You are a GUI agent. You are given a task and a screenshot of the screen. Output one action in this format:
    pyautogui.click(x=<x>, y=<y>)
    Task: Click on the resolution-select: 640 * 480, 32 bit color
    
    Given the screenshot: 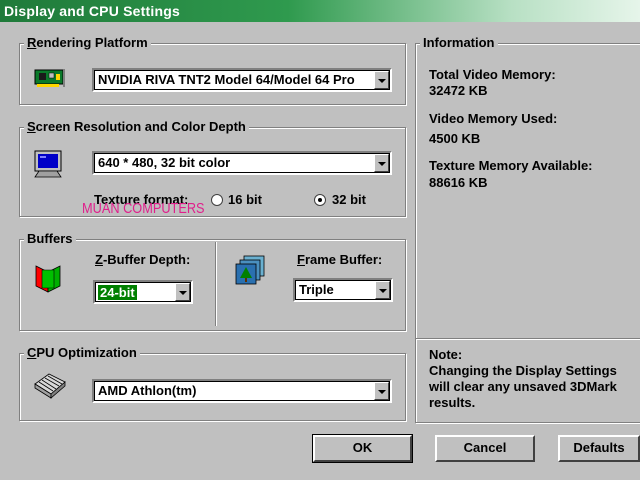 What is the action you would take?
    pyautogui.click(x=242, y=163)
    